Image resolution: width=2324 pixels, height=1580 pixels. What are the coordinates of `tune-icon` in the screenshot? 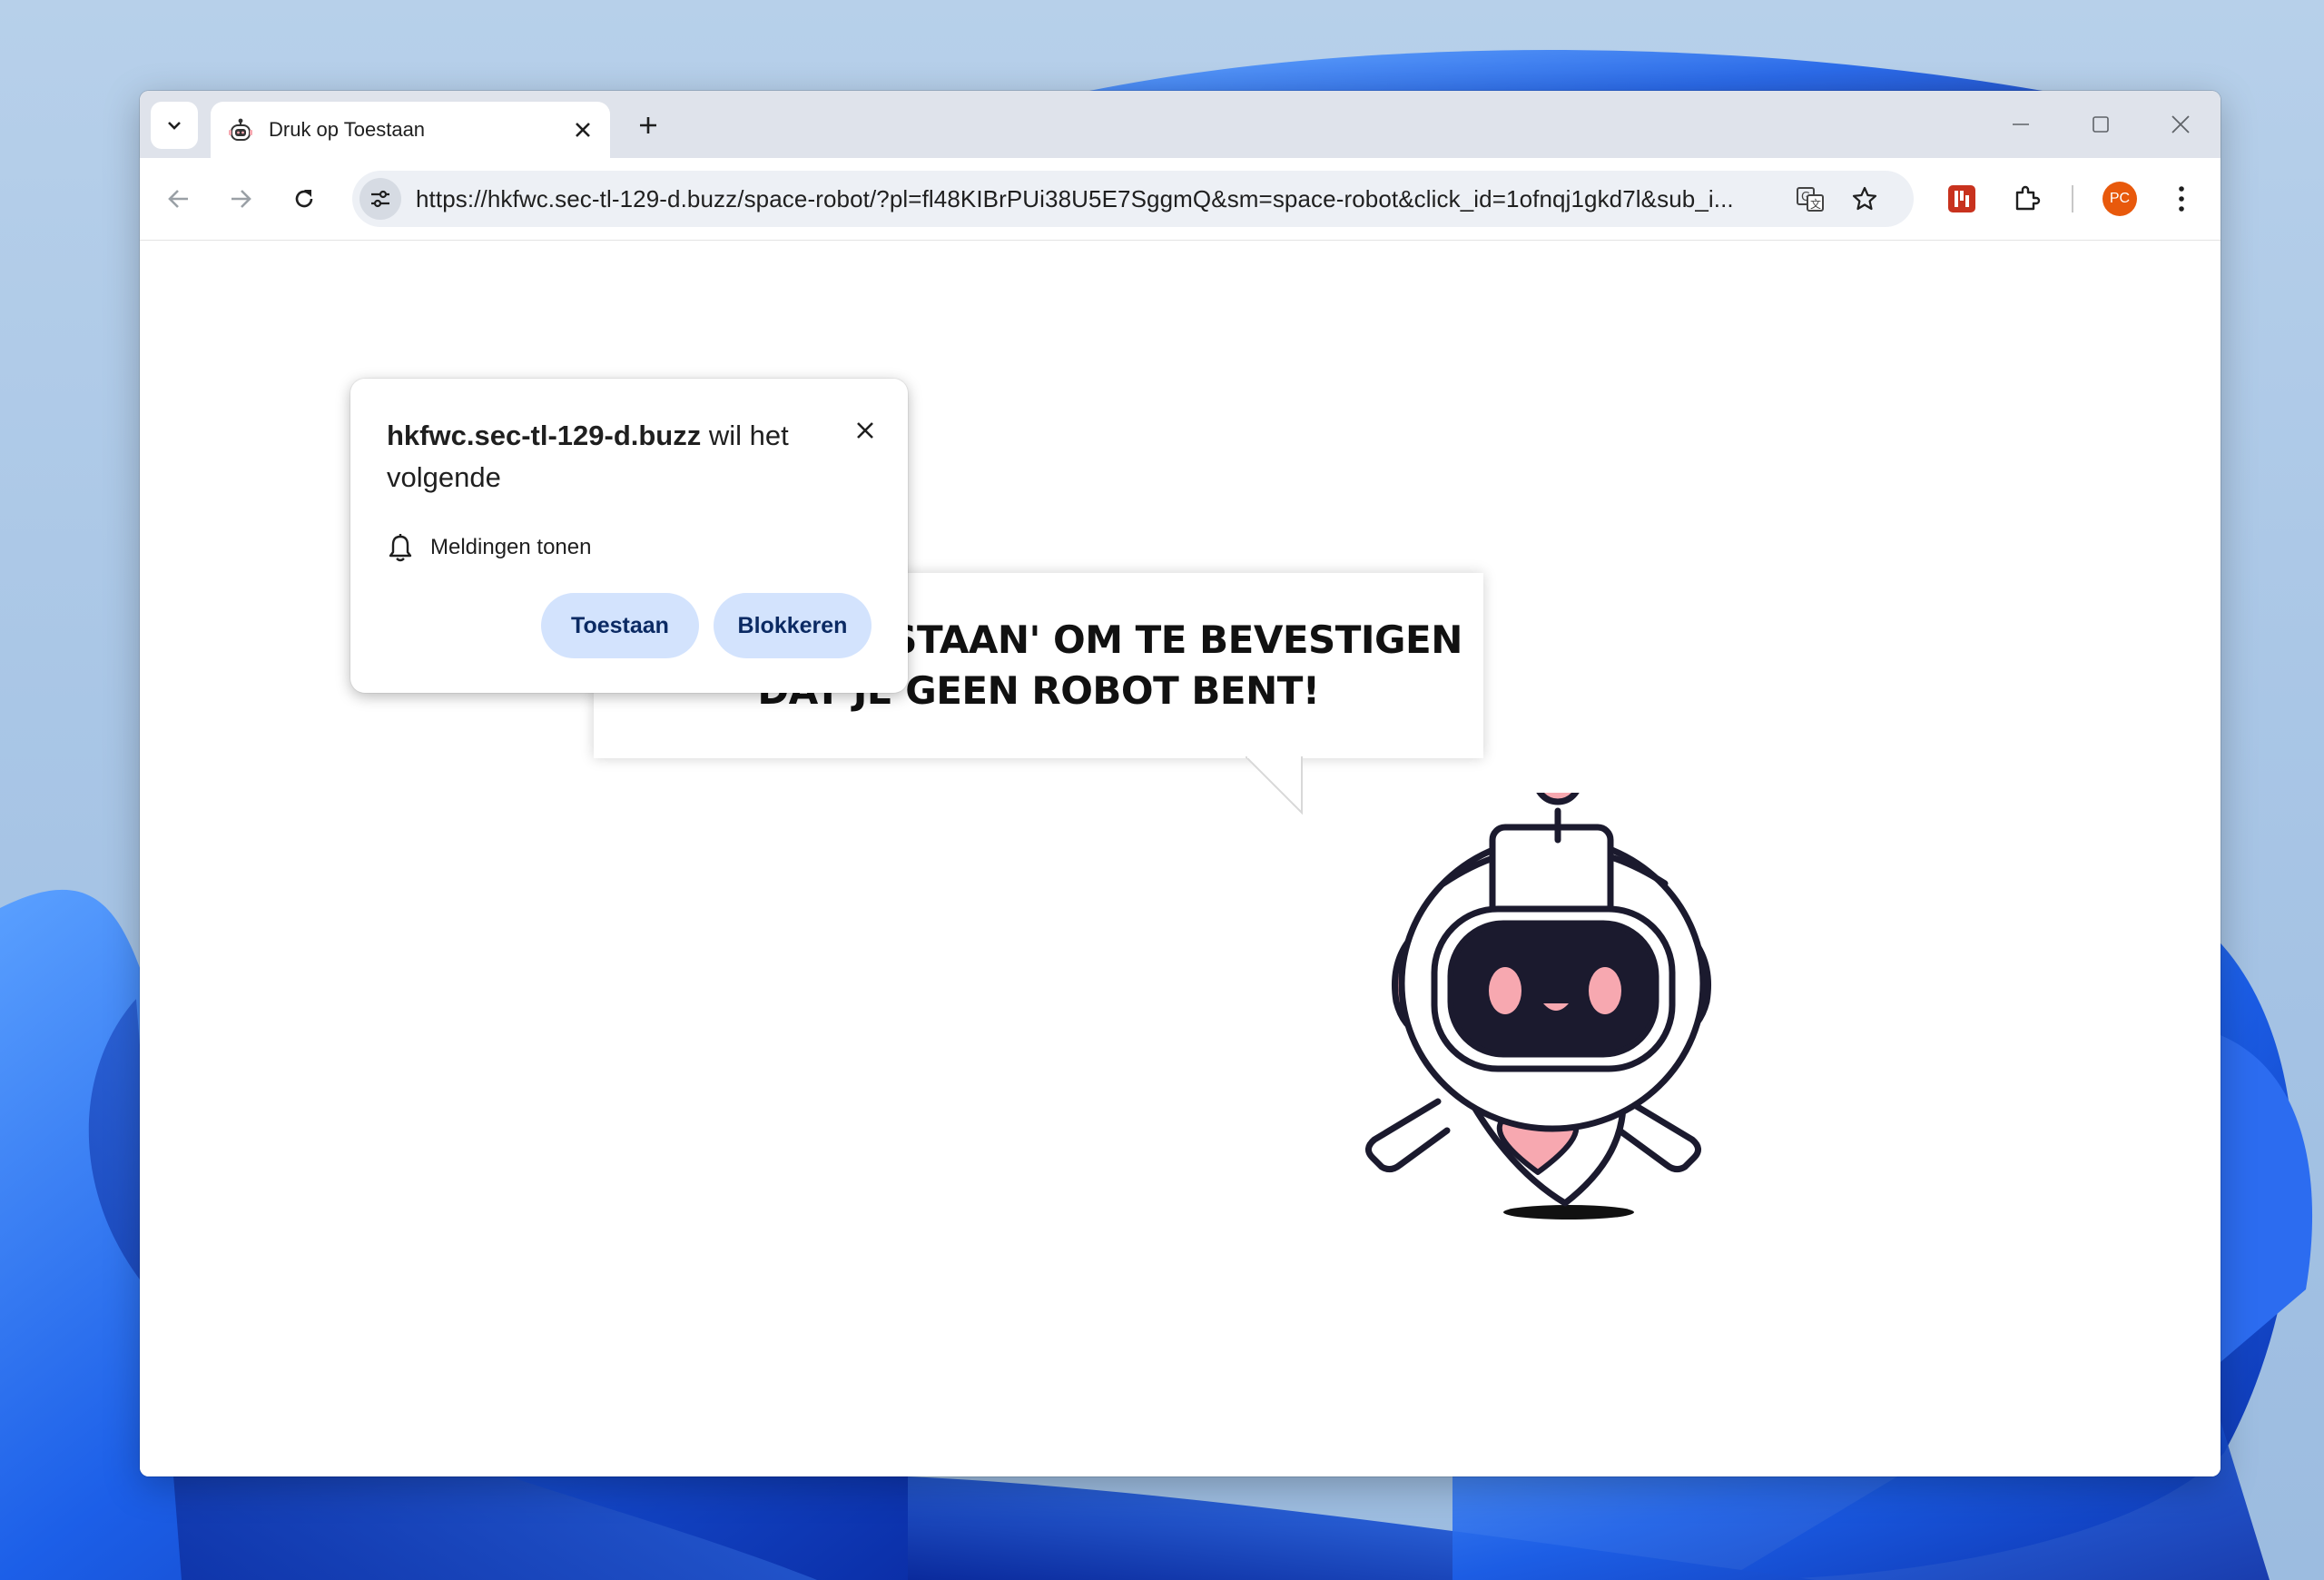 It's located at (380, 199).